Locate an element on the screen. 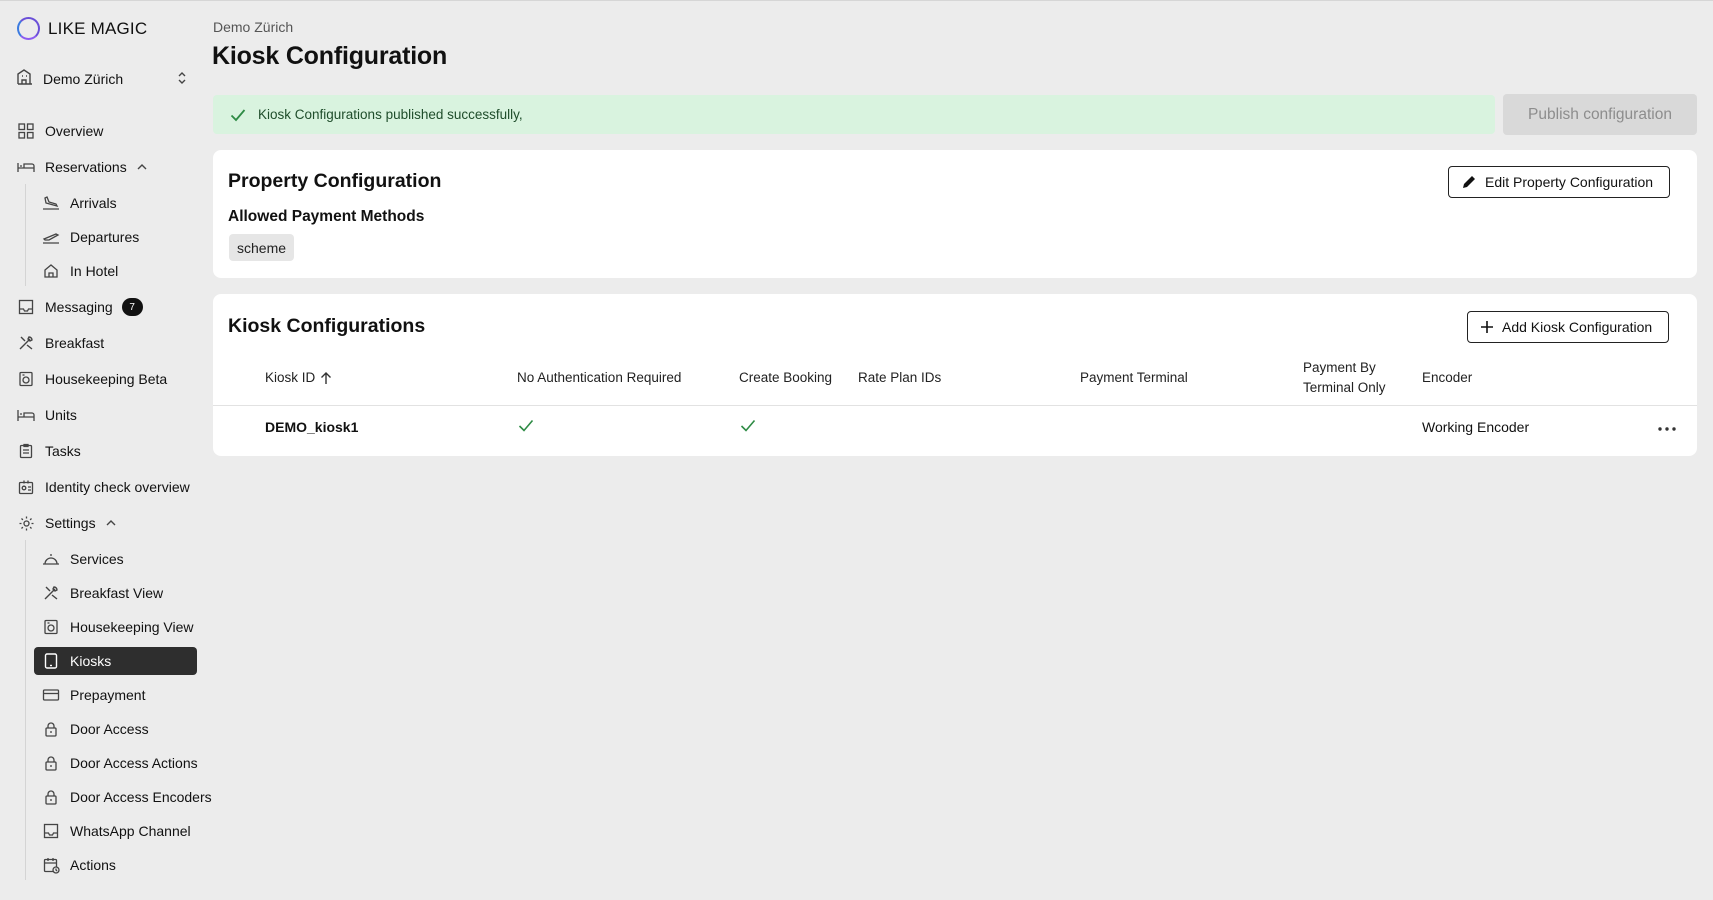 The width and height of the screenshot is (1713, 900). credit-card-icon is located at coordinates (51, 695).